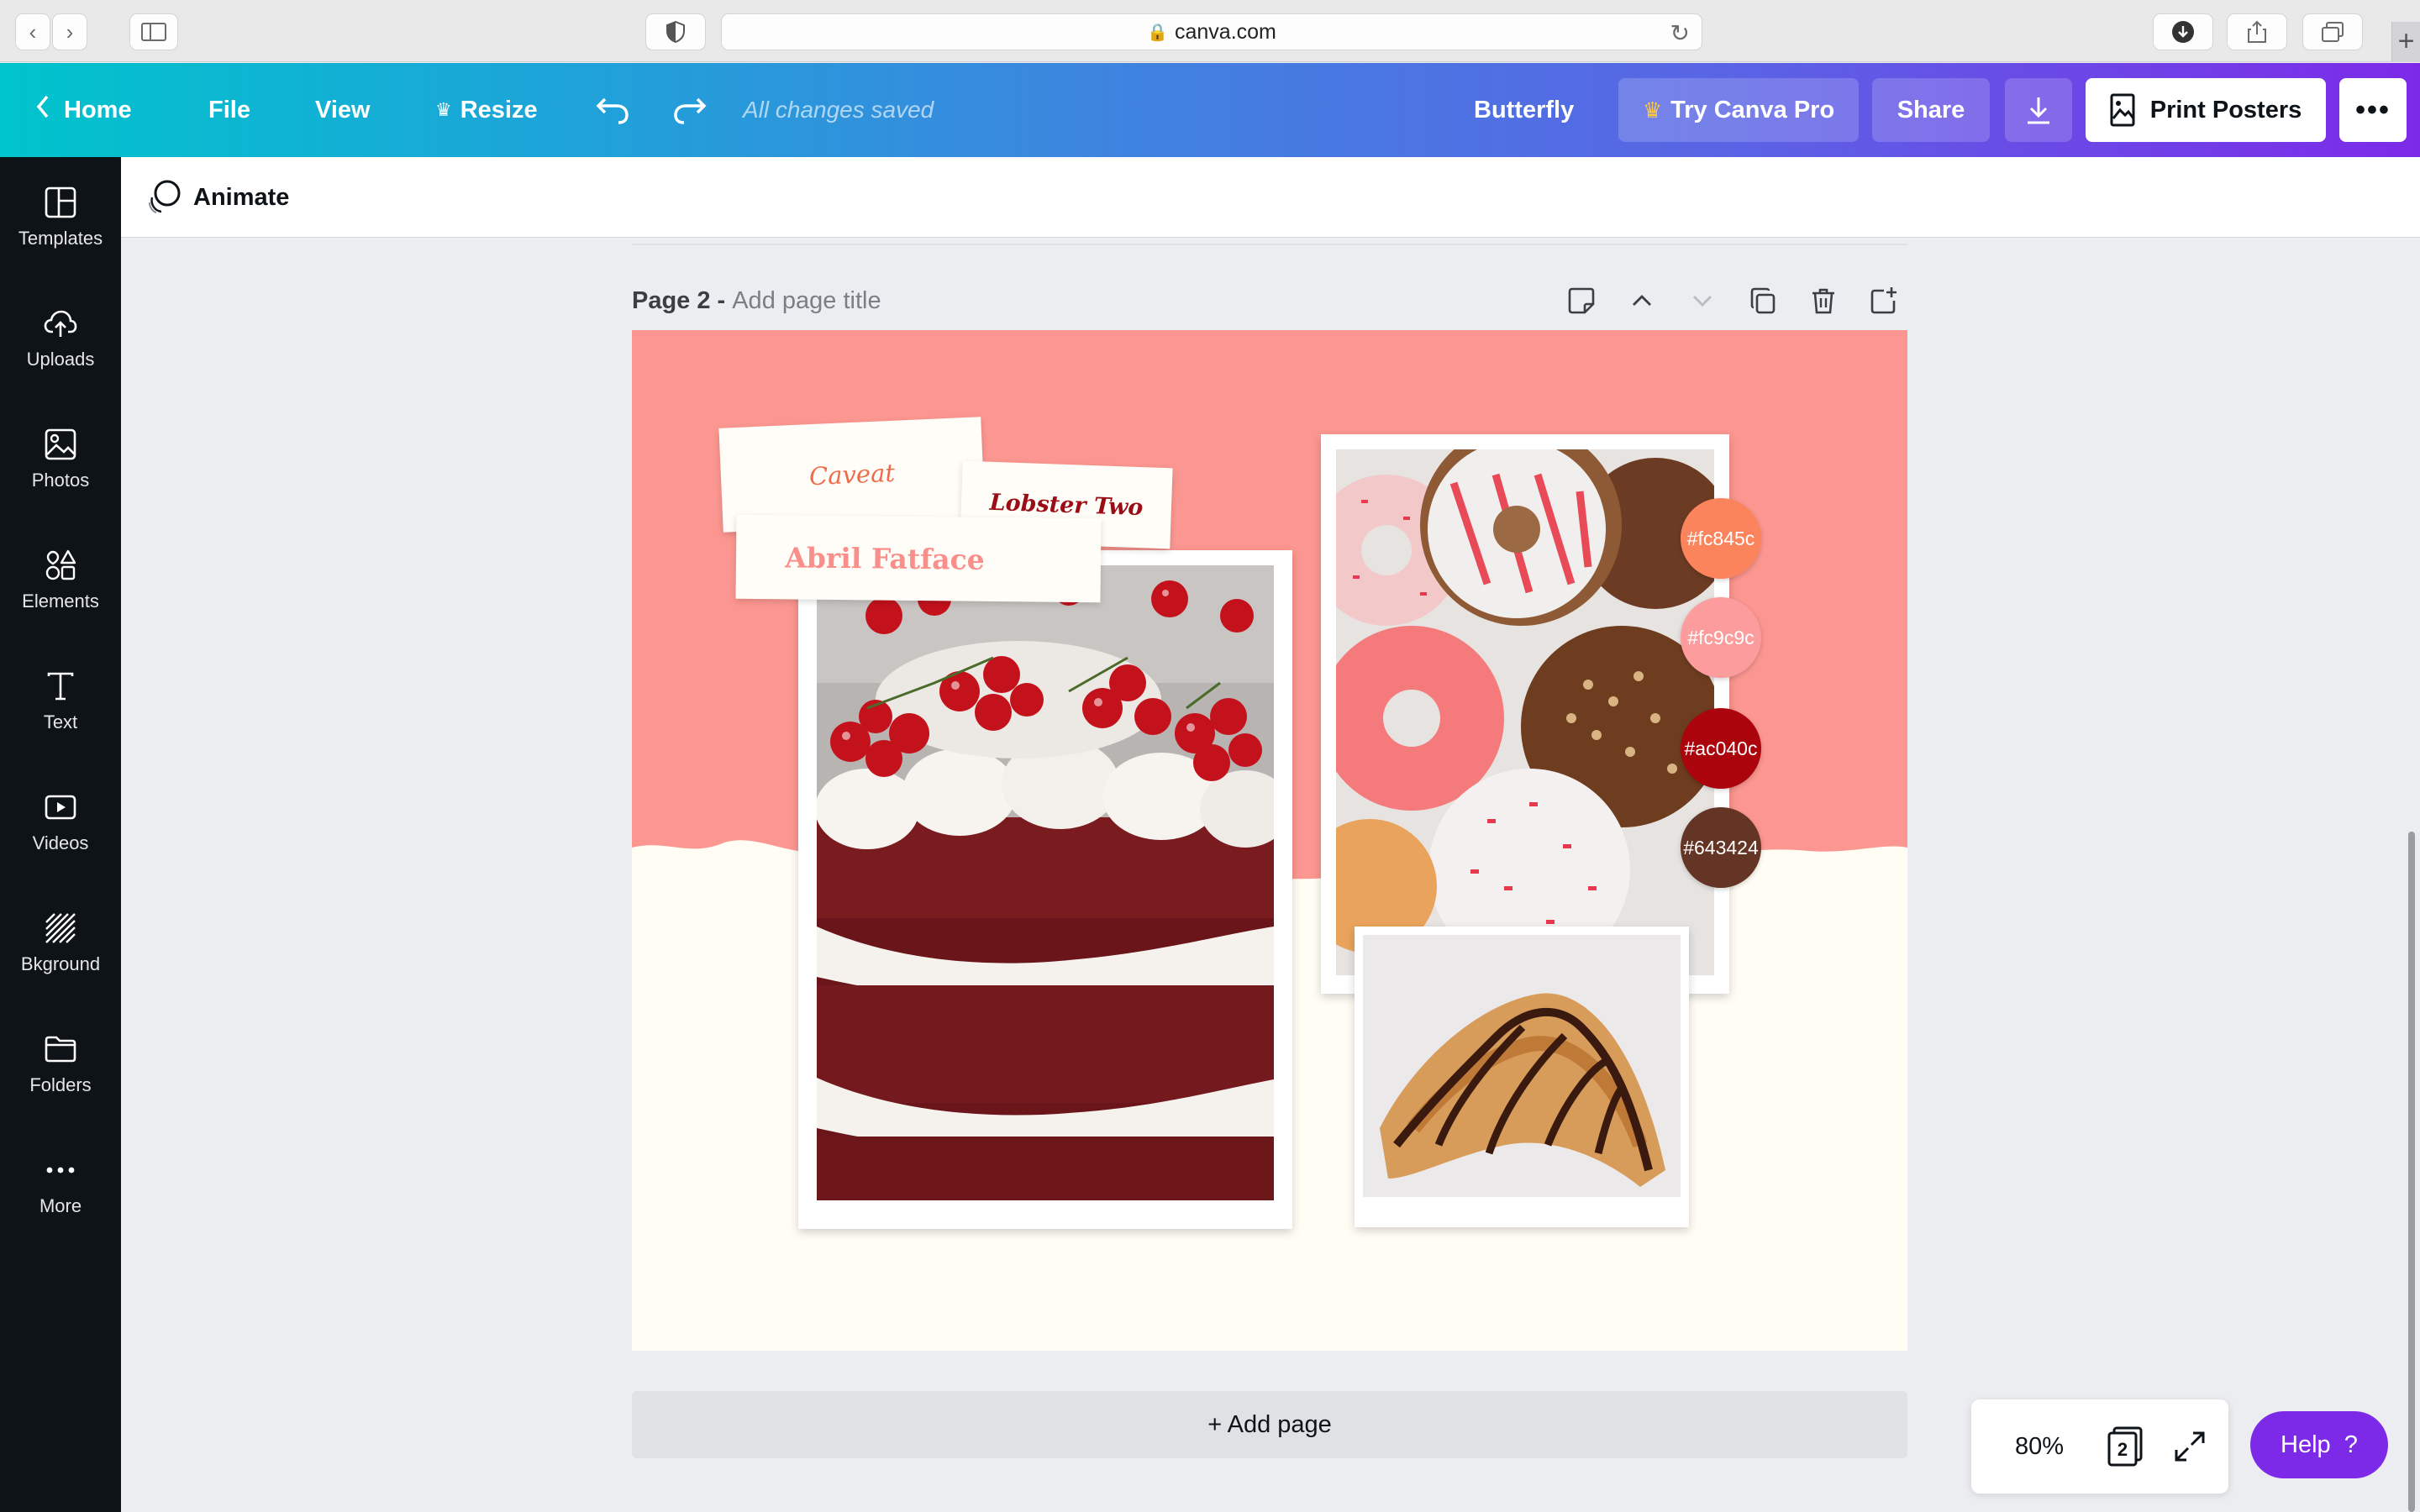  Describe the element at coordinates (1522, 1066) in the screenshot. I see `croissant-image` at that location.